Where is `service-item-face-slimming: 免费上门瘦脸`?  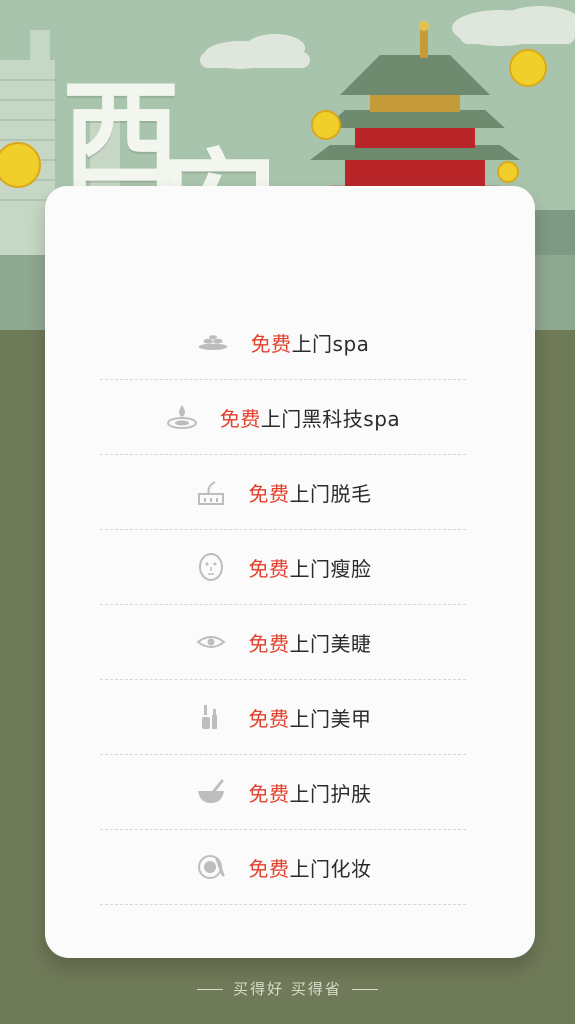 service-item-face-slimming: 免费上门瘦脸 is located at coordinates (283, 567).